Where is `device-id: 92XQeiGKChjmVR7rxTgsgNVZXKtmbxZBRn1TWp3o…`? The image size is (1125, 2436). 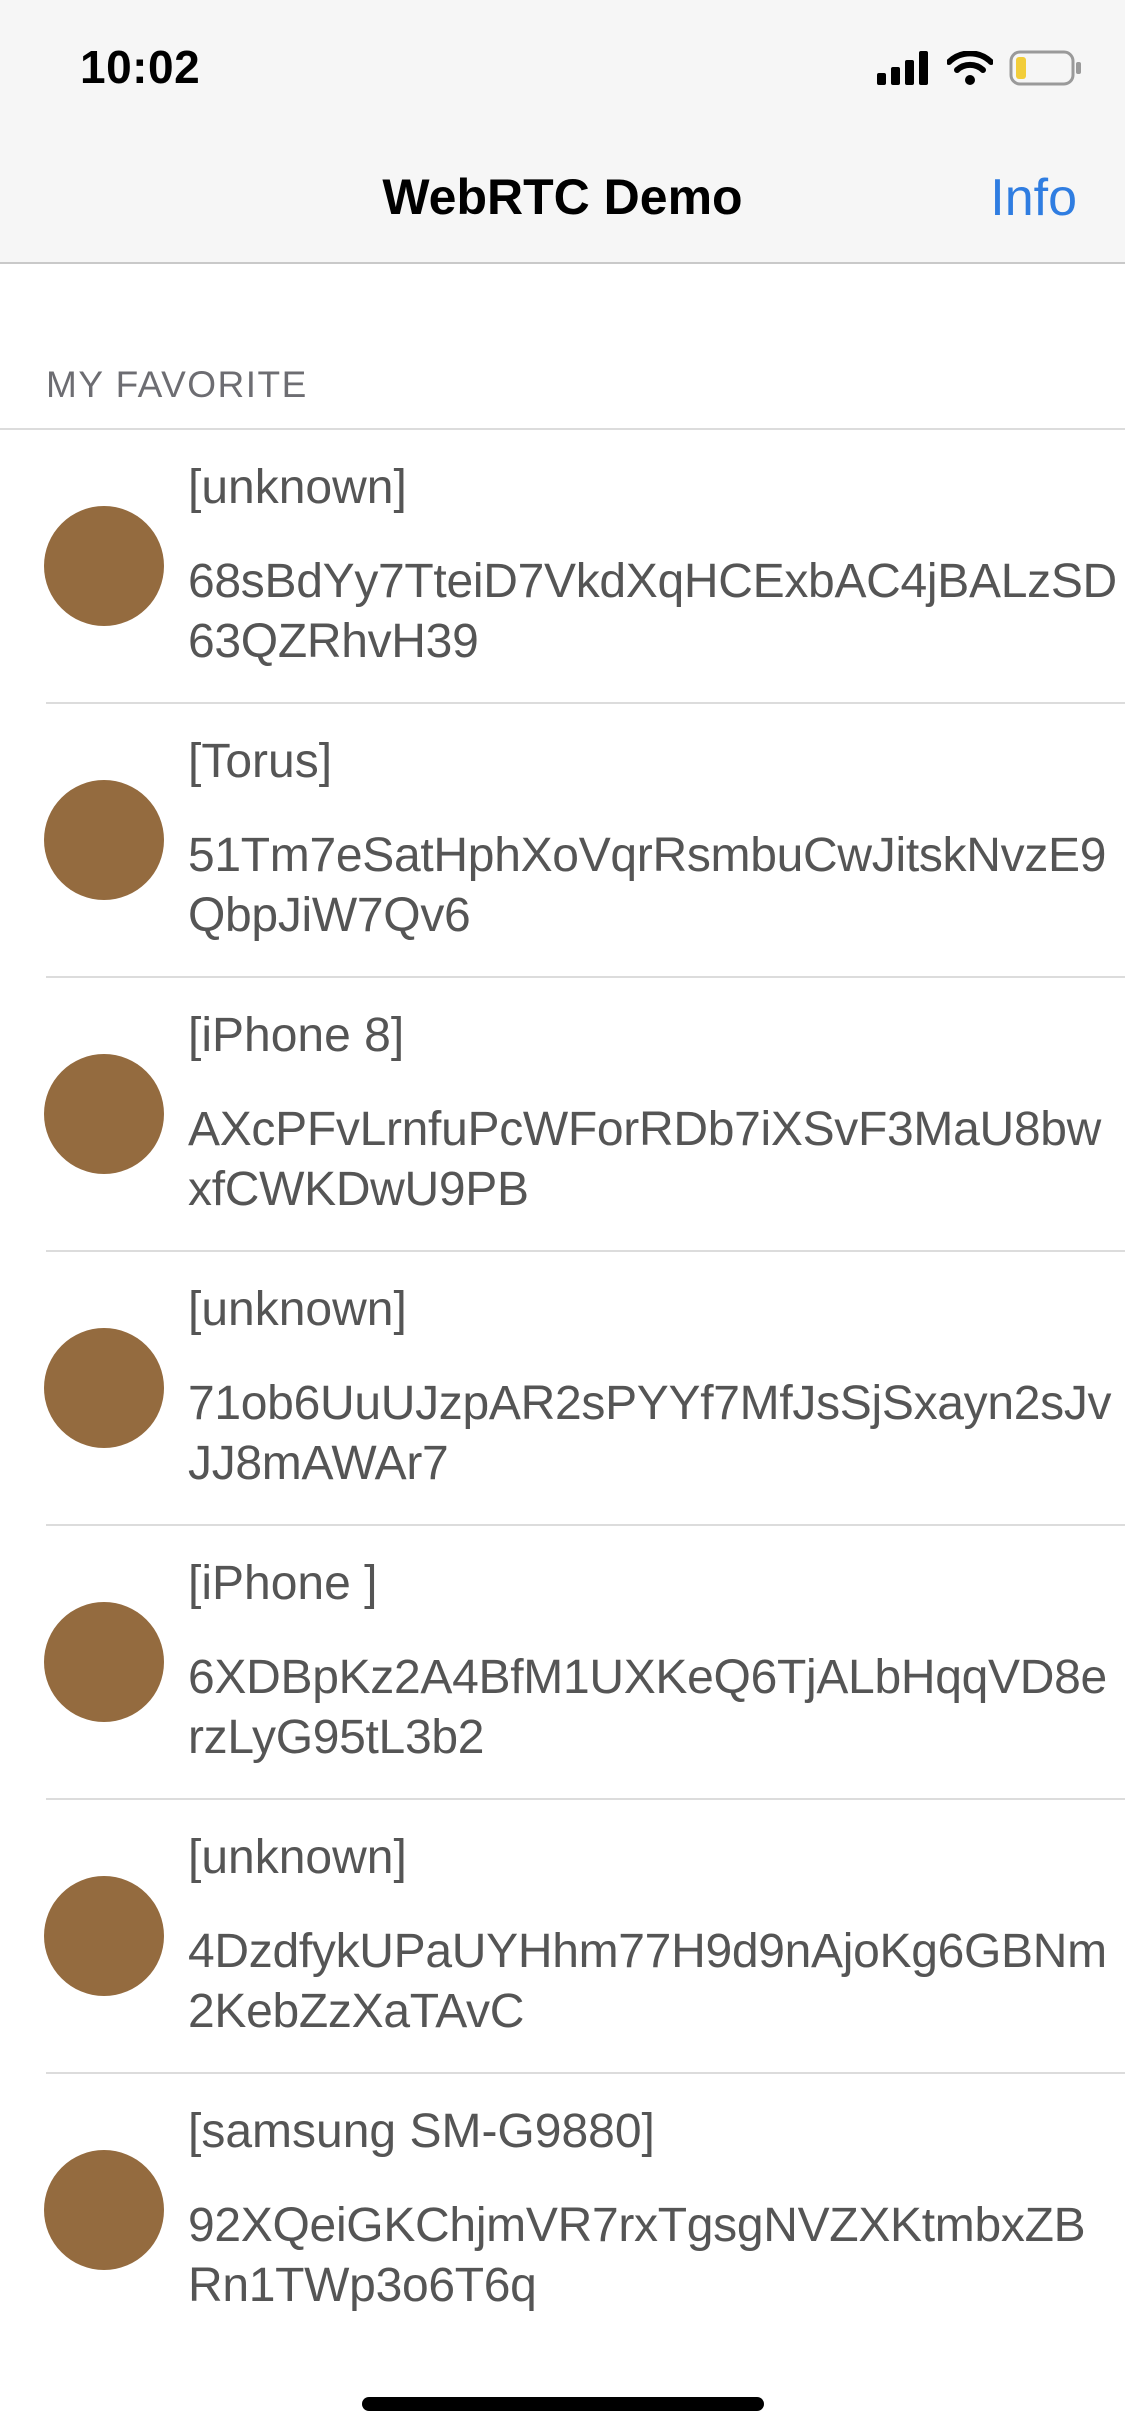
device-id: 92XQeiGKChjmVR7rxTgsgNVZXKtmbxZBRn1TWp3o… is located at coordinates (637, 2255).